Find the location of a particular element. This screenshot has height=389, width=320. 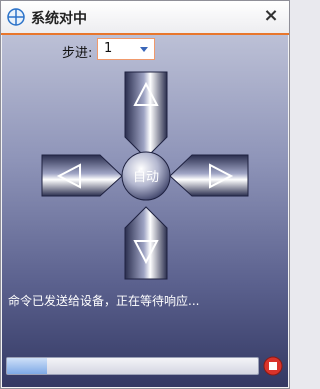

progress-bar is located at coordinates (132, 366).